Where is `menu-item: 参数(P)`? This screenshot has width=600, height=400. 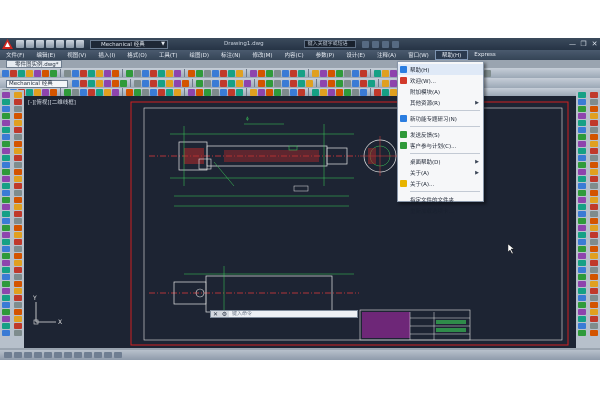
menu-item: 参数(P) is located at coordinates (325, 55).